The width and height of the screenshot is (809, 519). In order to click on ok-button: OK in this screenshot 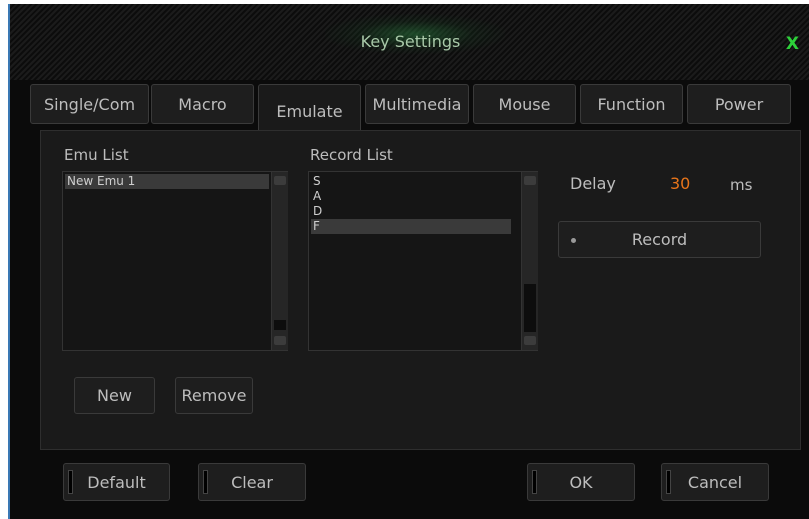, I will do `click(581, 482)`.